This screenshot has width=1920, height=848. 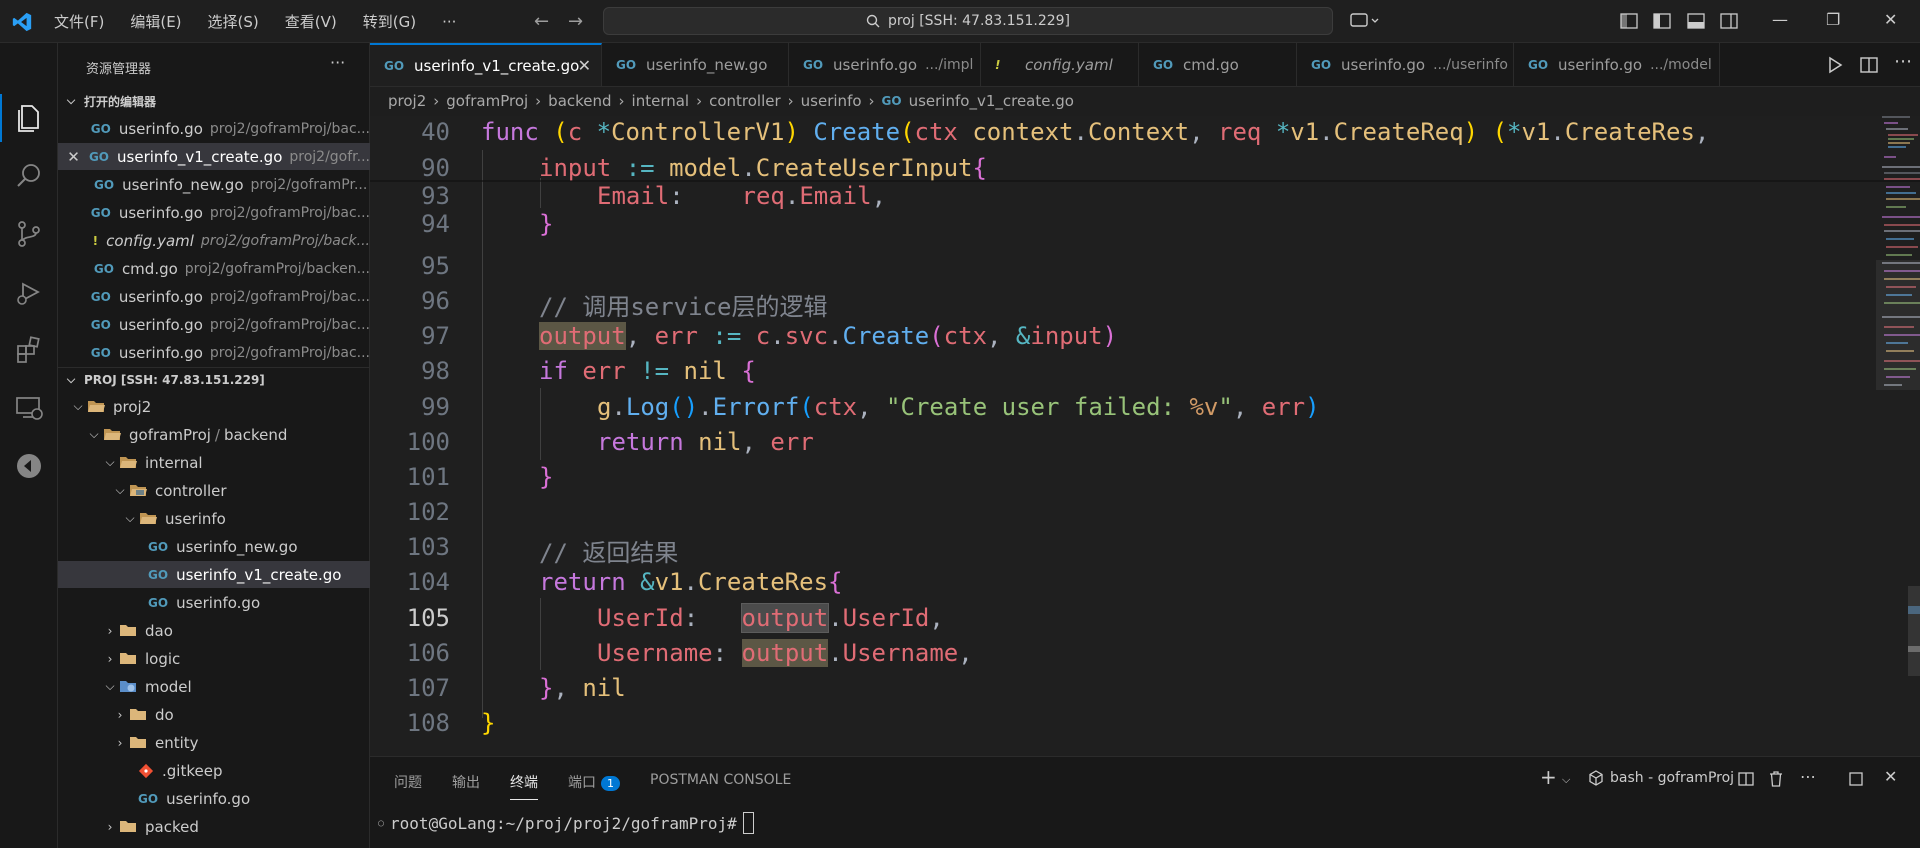 I want to click on breadcrumb-item: goframProj, so click(x=487, y=101).